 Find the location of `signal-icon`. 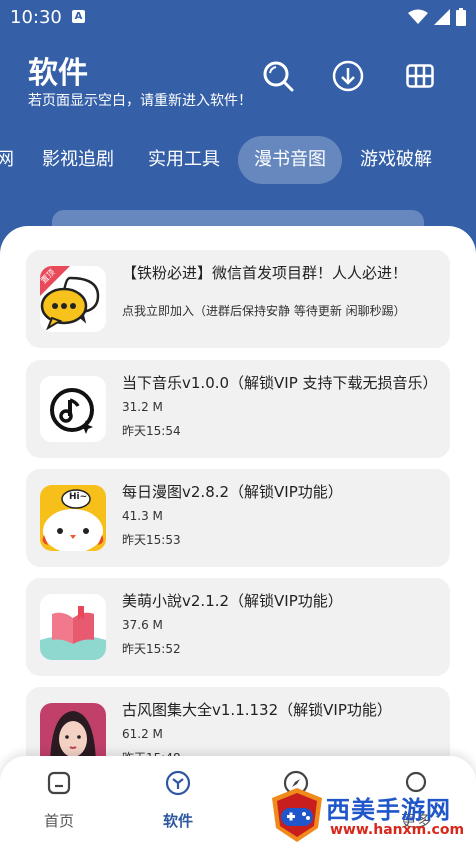

signal-icon is located at coordinates (442, 17).